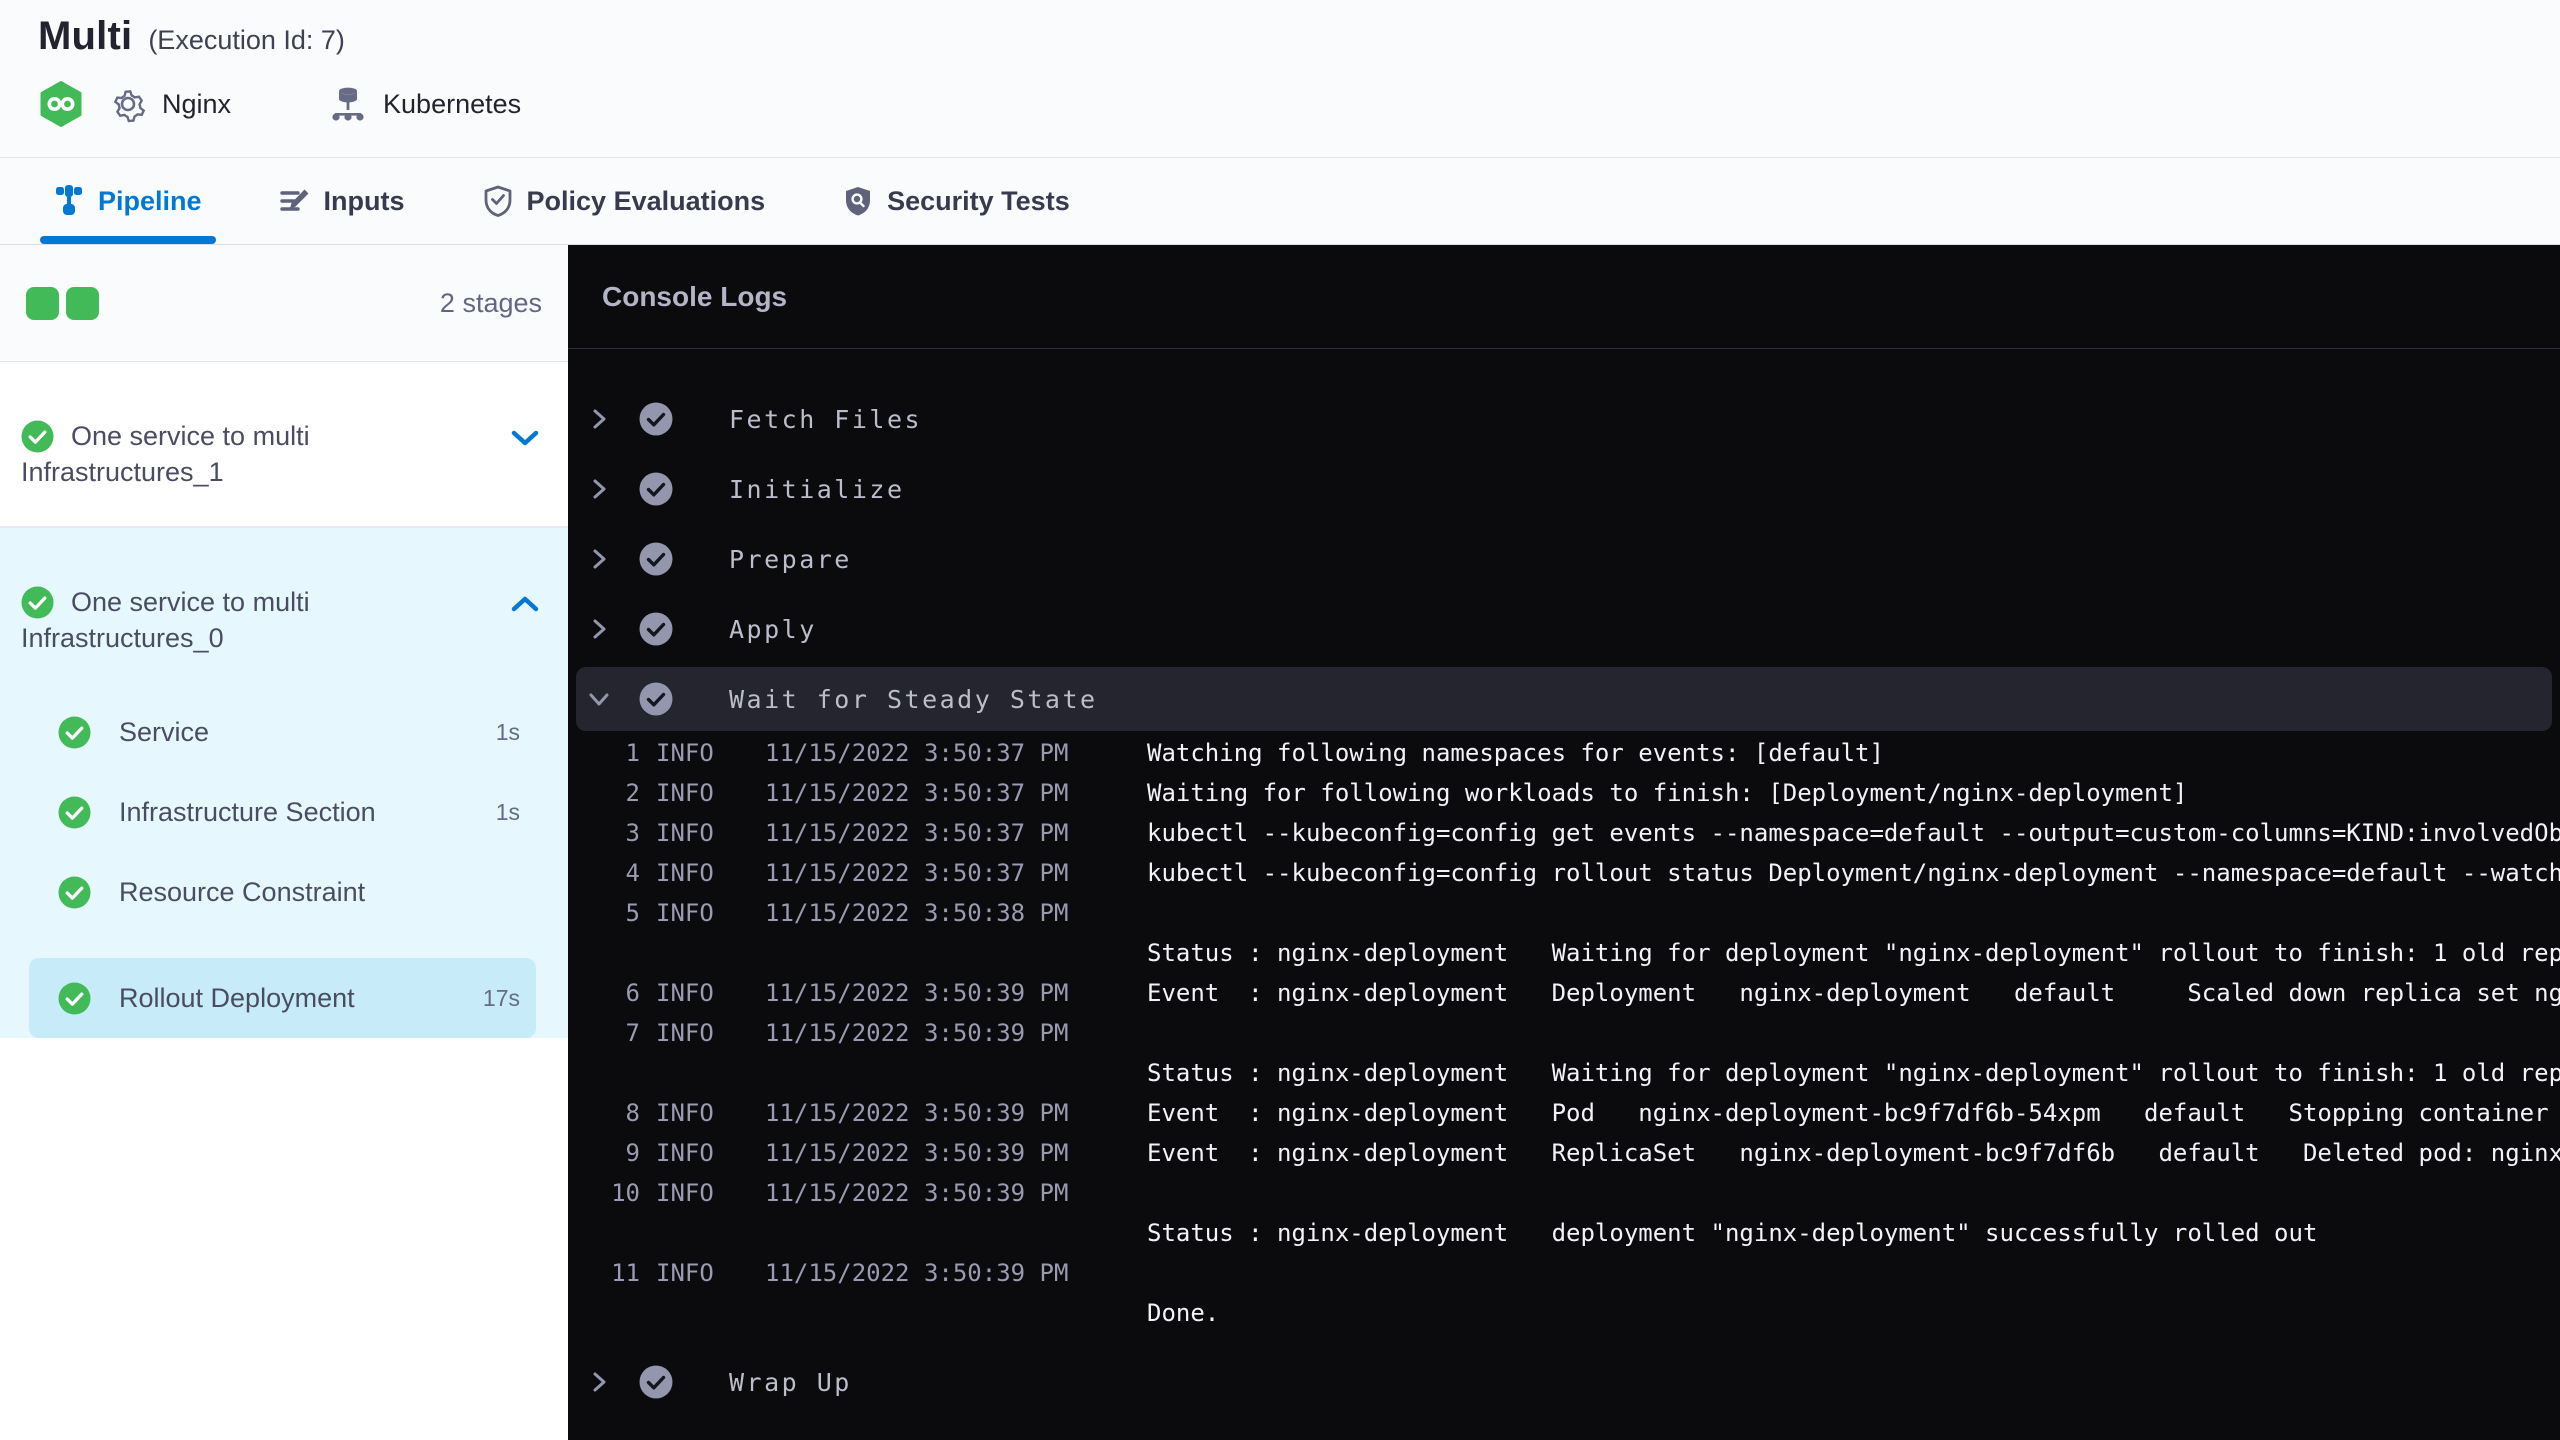 The image size is (2560, 1440). I want to click on kubernetes-infrastructure-icon, so click(348, 104).